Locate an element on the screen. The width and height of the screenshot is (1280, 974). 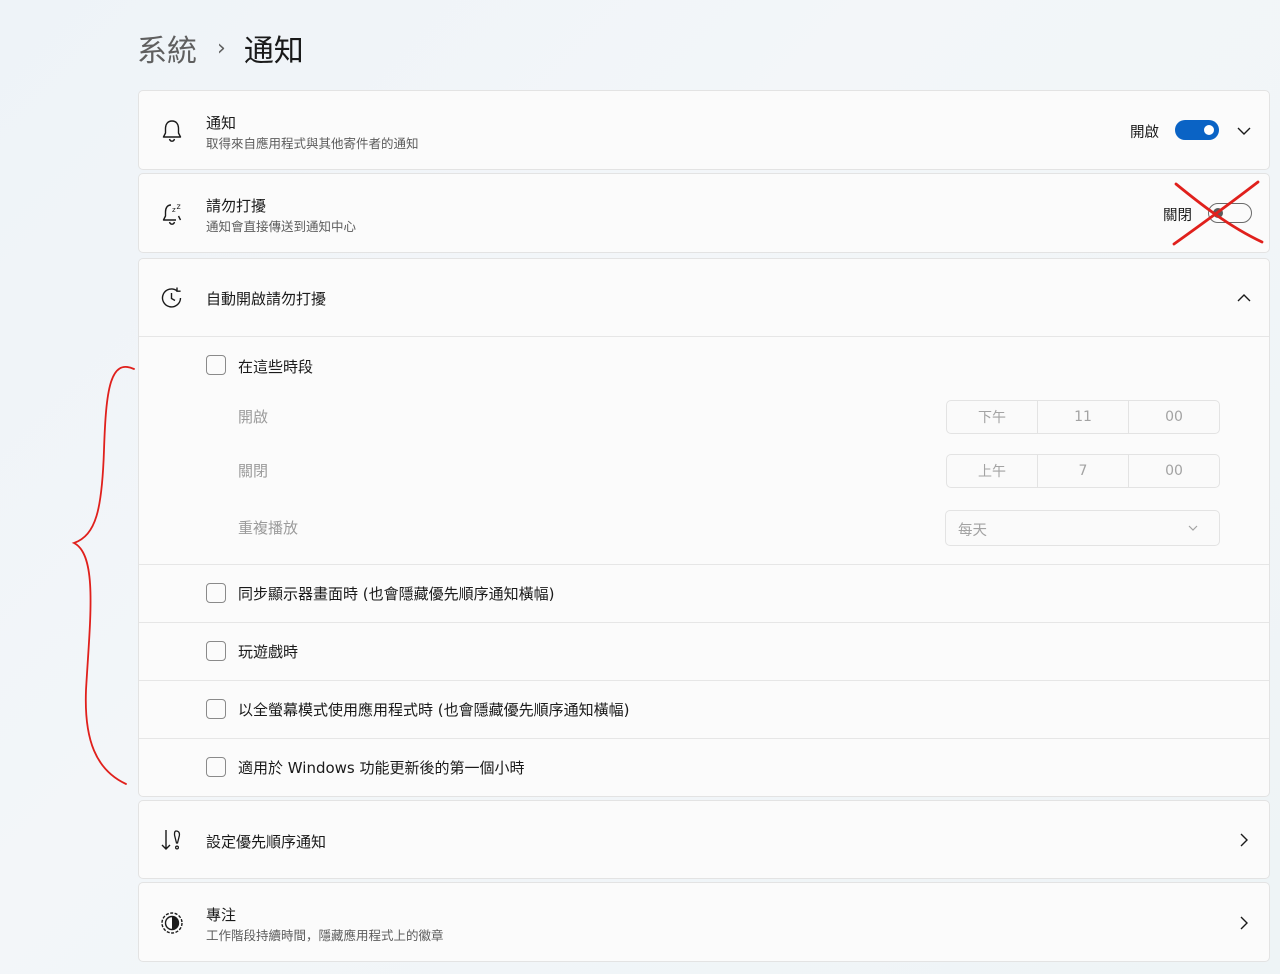
breadcrumb: 系統 › 通知 is located at coordinates (220, 48).